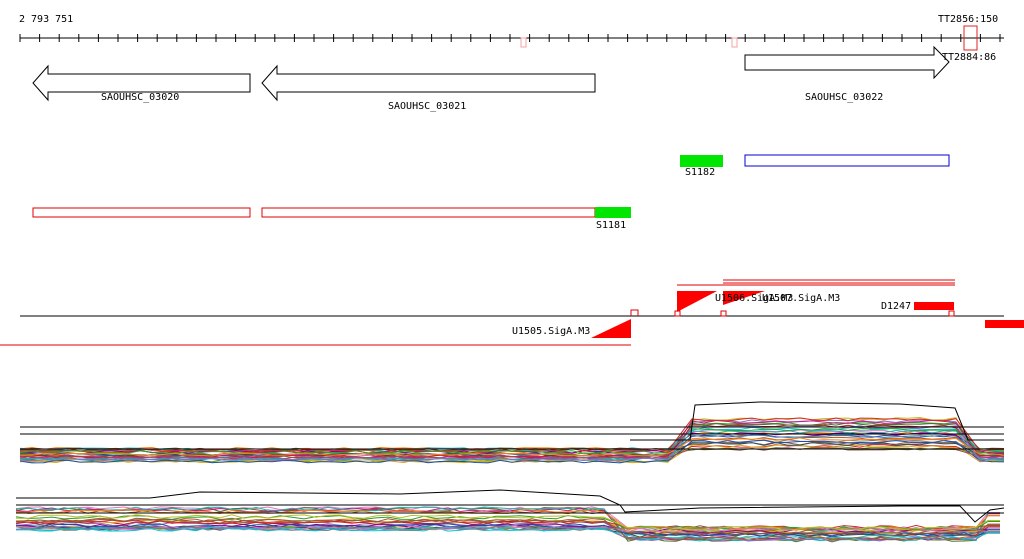 The width and height of the screenshot is (1024, 559). I want to click on promoter-label: U1507.SigA.M3, so click(801, 298).